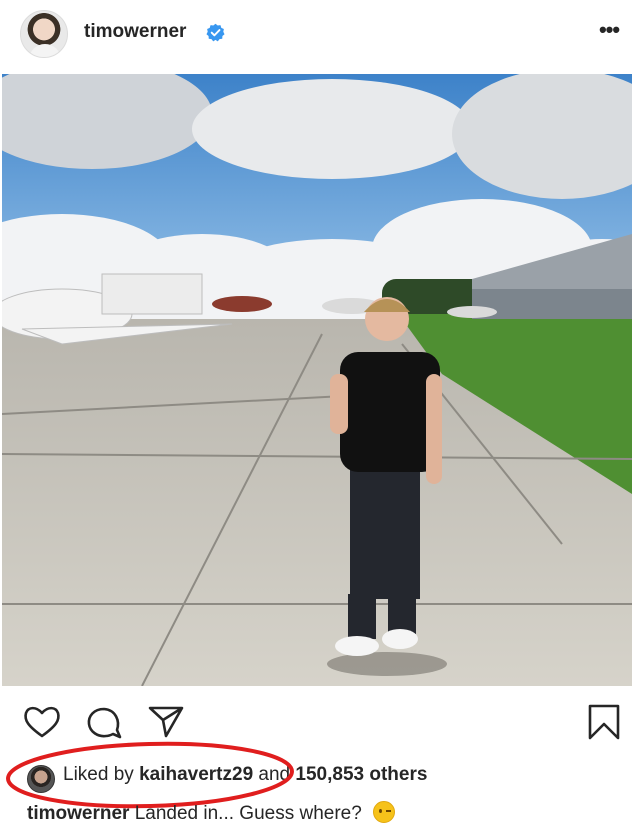 The width and height of the screenshot is (633, 837). I want to click on winking-face-emoji, so click(384, 812).